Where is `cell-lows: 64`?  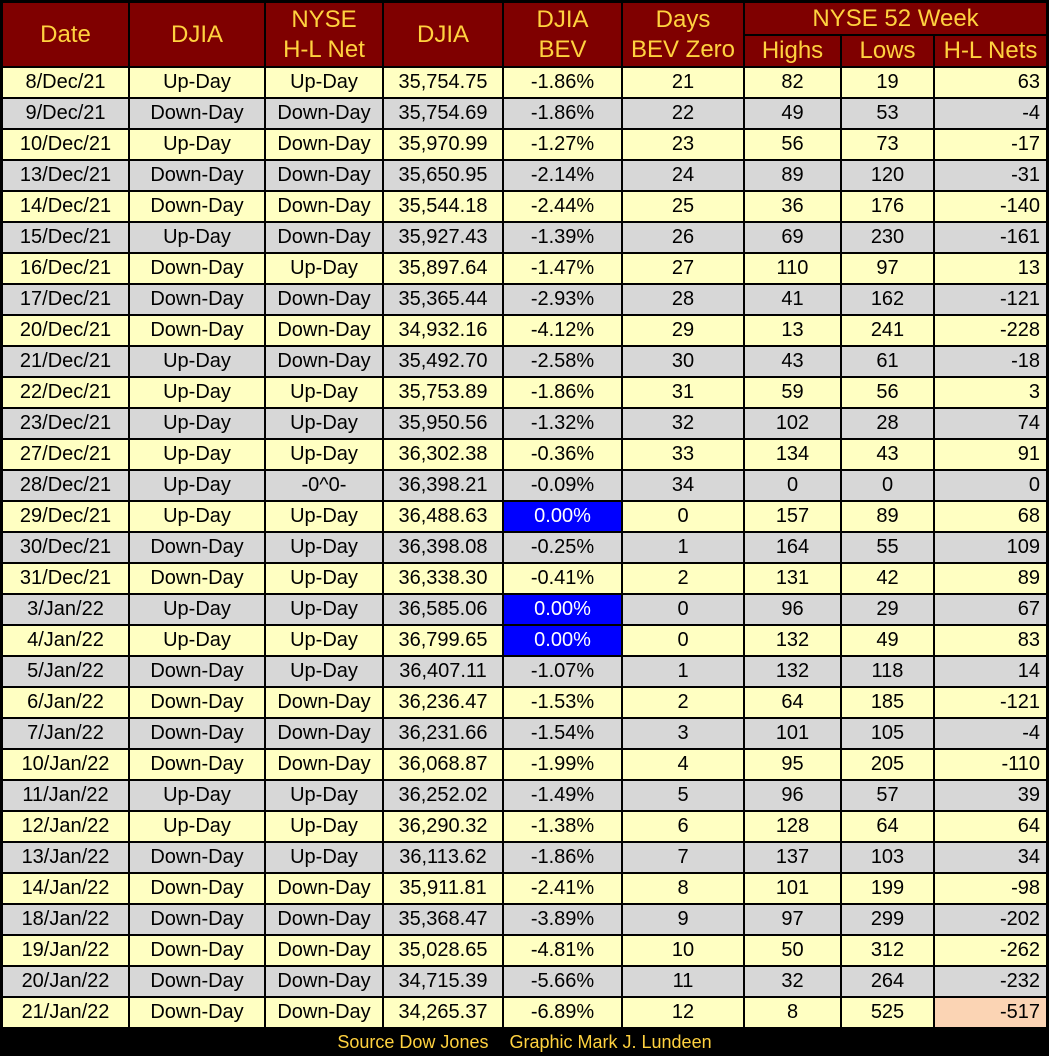 cell-lows: 64 is located at coordinates (887, 826).